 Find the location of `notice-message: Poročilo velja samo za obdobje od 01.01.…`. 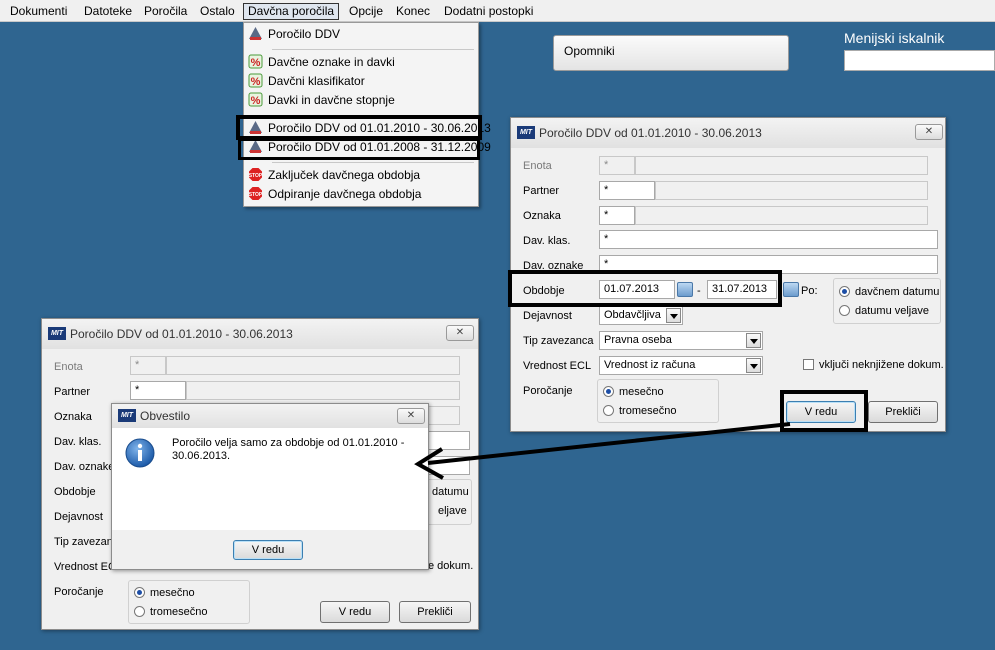

notice-message: Poročilo velja samo za obdobje od 01.01.… is located at coordinates (288, 449).